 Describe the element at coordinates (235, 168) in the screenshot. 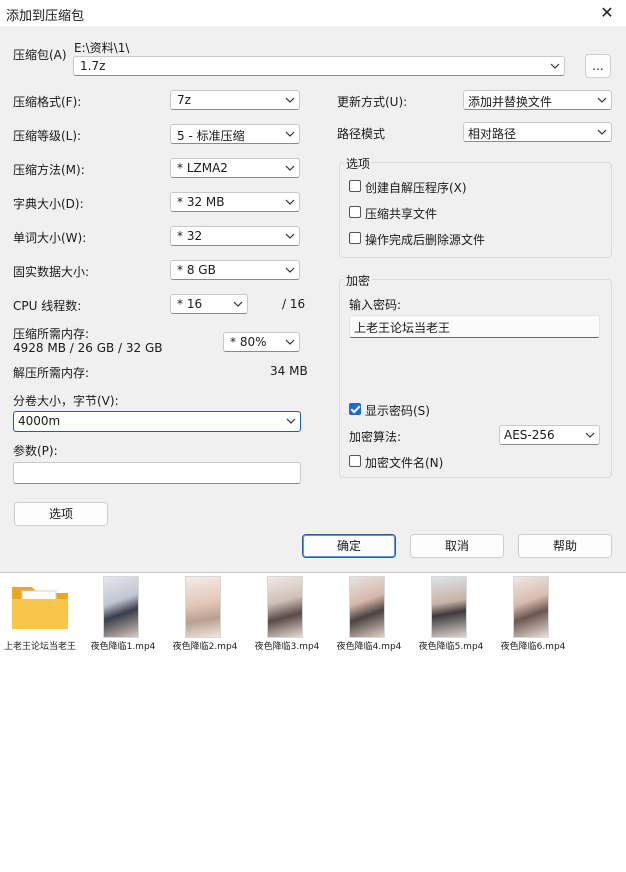

I see `method-select: * LZMA2` at that location.